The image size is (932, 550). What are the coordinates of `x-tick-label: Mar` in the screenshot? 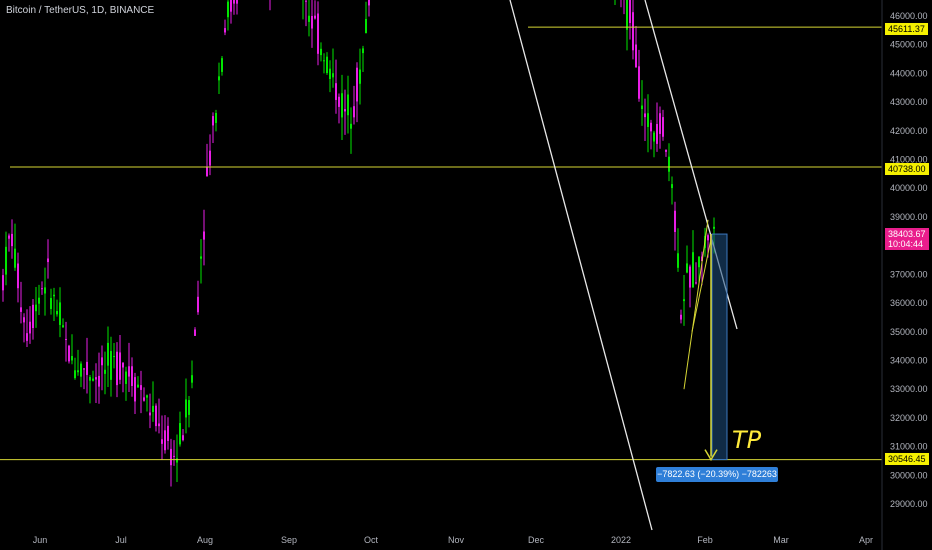 It's located at (781, 540).